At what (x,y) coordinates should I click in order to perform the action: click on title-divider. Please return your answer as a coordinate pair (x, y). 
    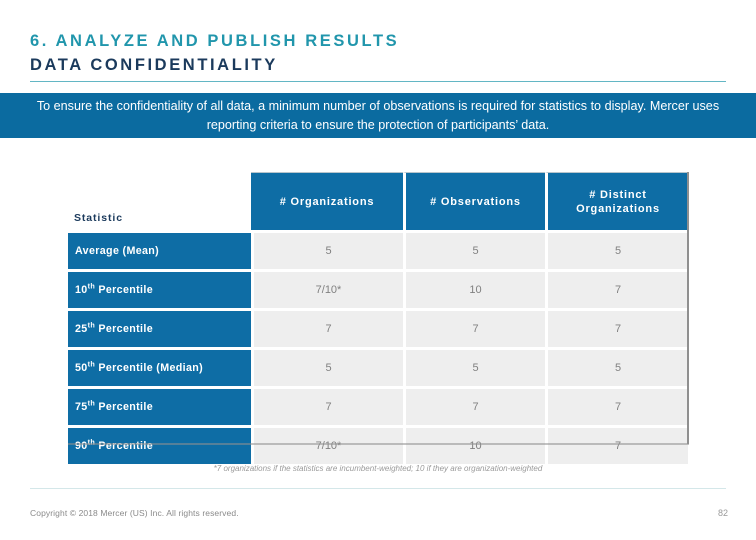
    Looking at the image, I should click on (378, 81).